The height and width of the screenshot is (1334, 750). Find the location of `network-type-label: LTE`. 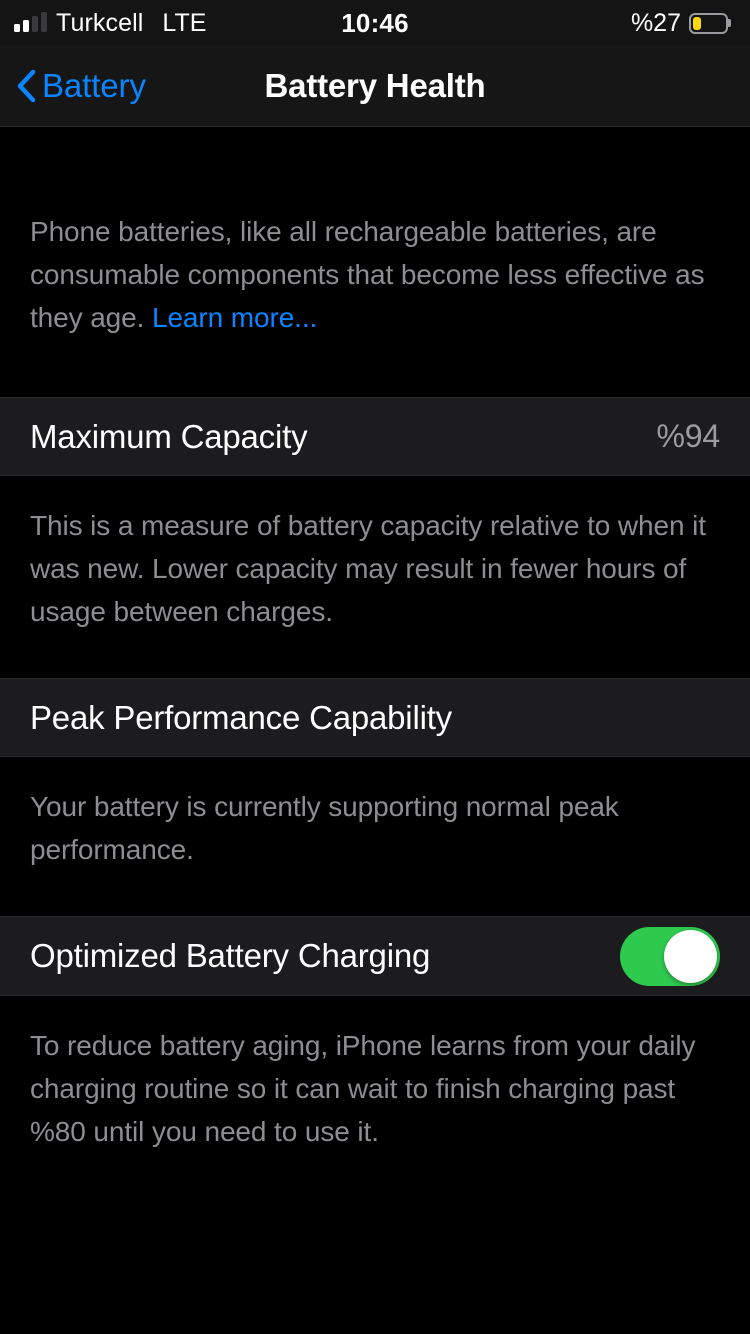

network-type-label: LTE is located at coordinates (184, 22).